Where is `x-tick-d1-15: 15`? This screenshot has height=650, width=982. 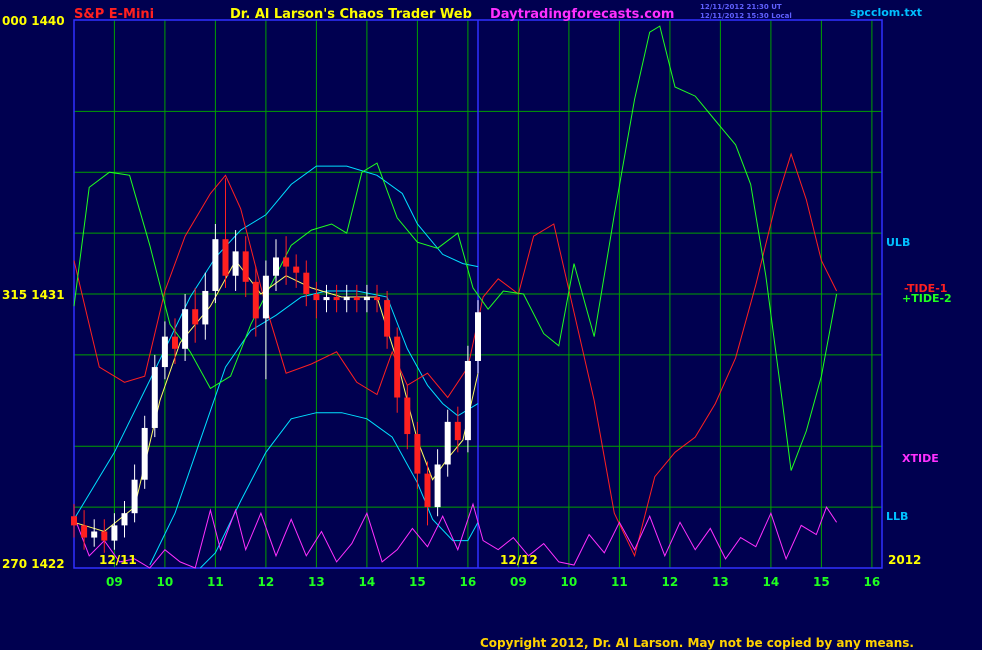
x-tick-d1-15: 15 is located at coordinates (417, 582).